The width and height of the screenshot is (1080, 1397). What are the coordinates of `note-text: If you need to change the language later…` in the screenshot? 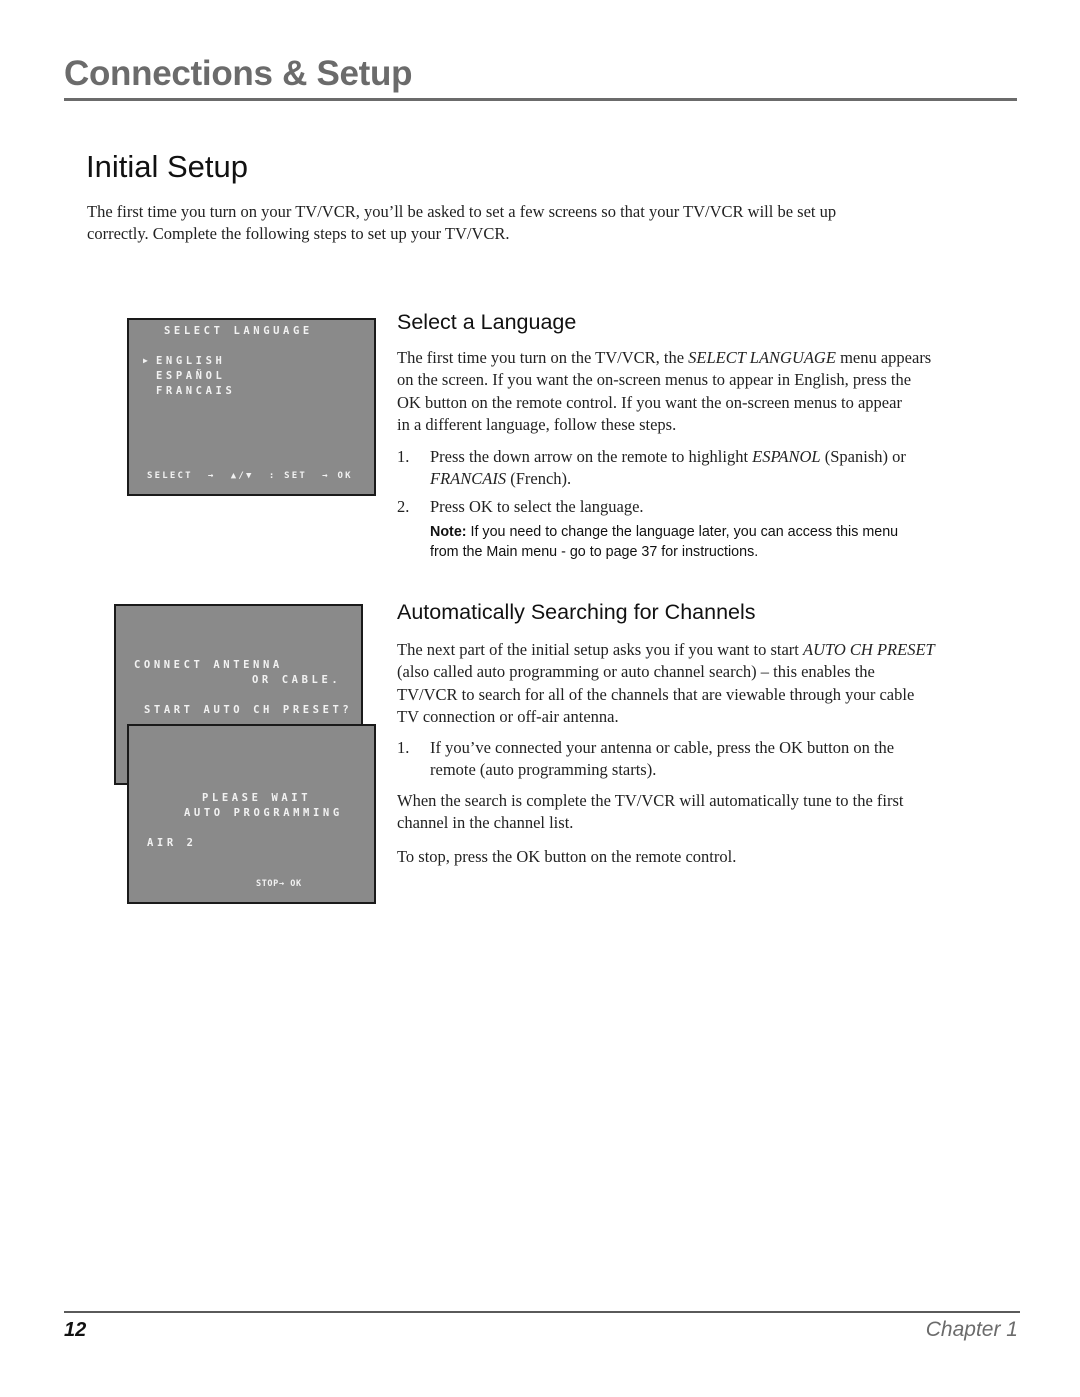 It's located at (682, 532).